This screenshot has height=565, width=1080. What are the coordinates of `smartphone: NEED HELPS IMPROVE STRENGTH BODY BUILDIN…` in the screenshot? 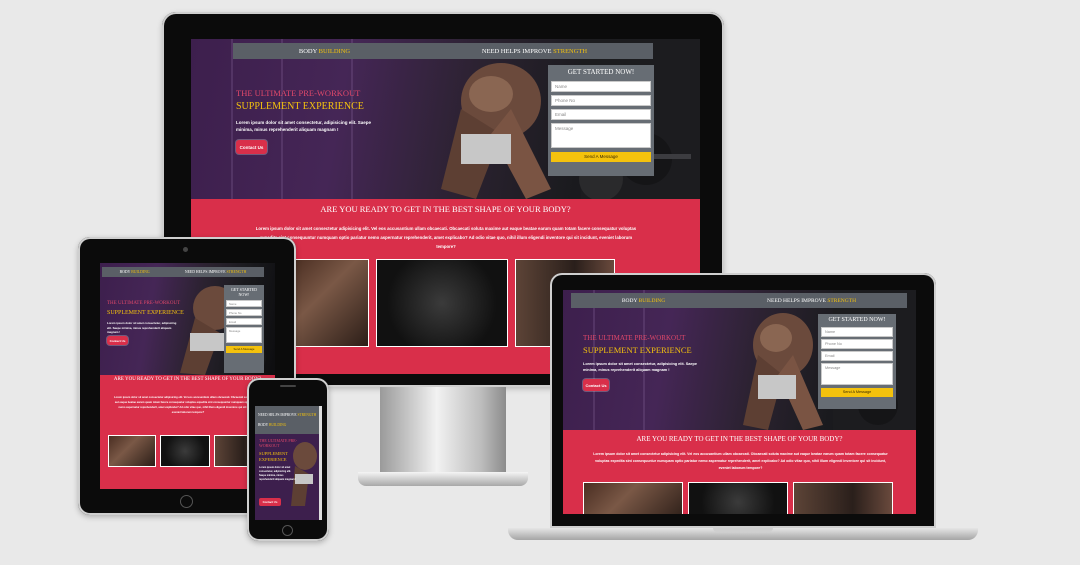 It's located at (288, 459).